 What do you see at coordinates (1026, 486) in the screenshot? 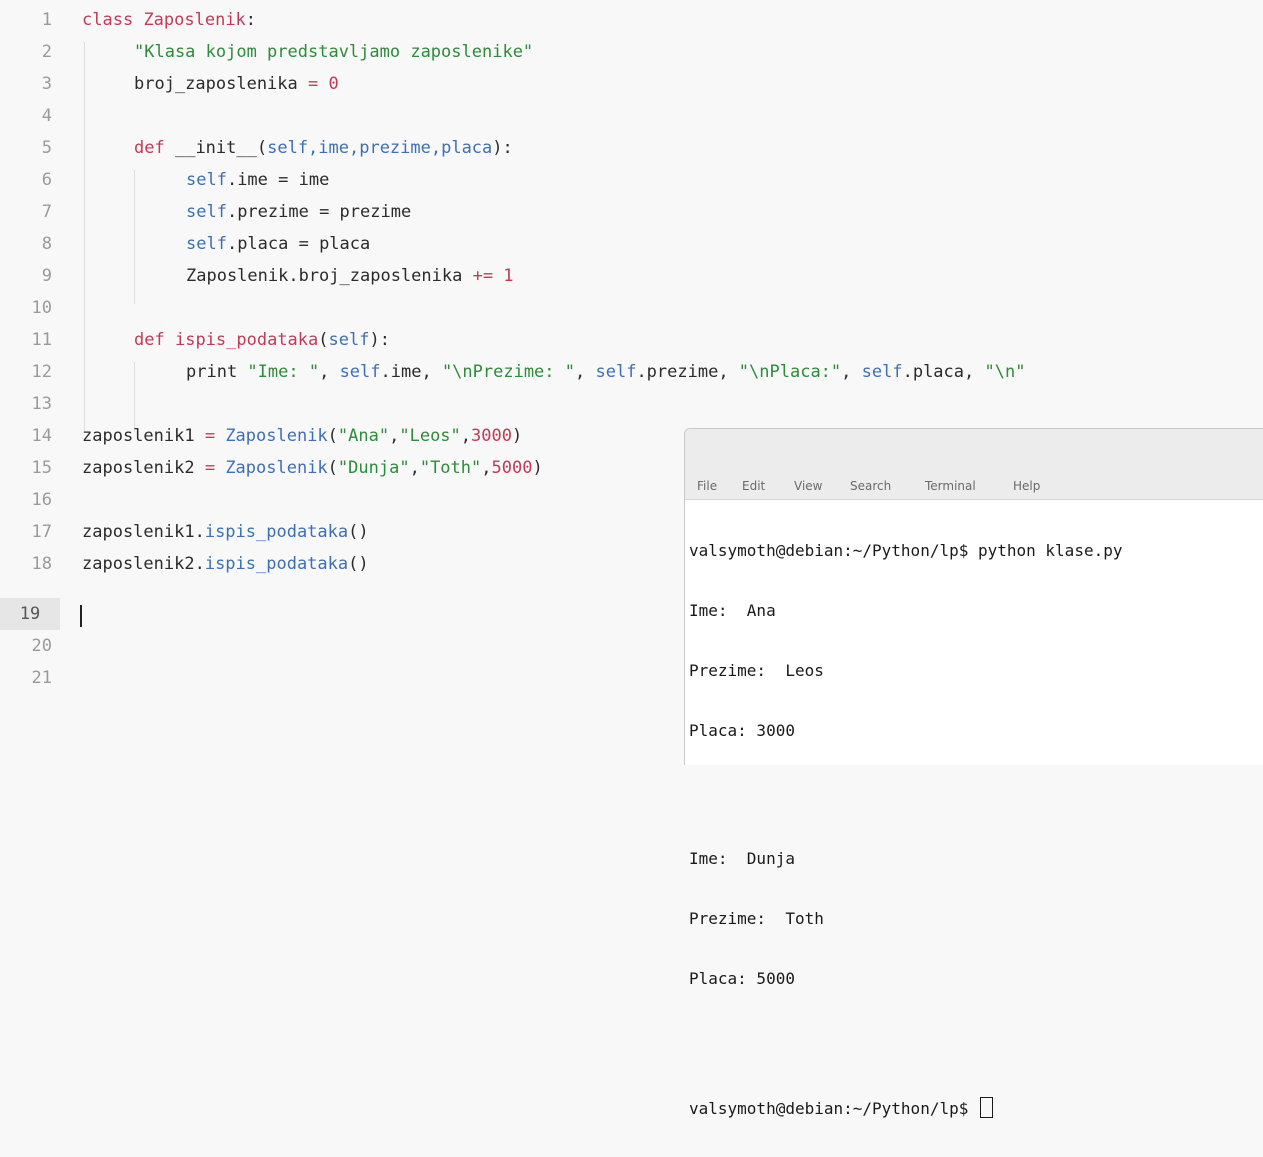
I see `menu-help: Help` at bounding box center [1026, 486].